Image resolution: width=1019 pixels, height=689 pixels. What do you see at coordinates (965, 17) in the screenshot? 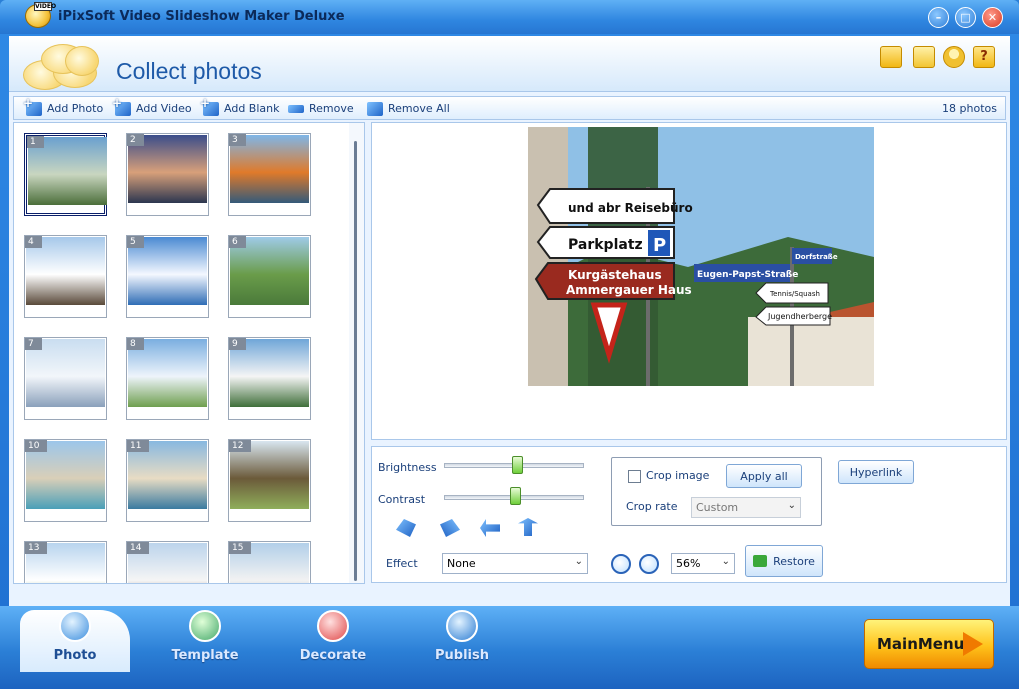
I see `maximize-button: □` at bounding box center [965, 17].